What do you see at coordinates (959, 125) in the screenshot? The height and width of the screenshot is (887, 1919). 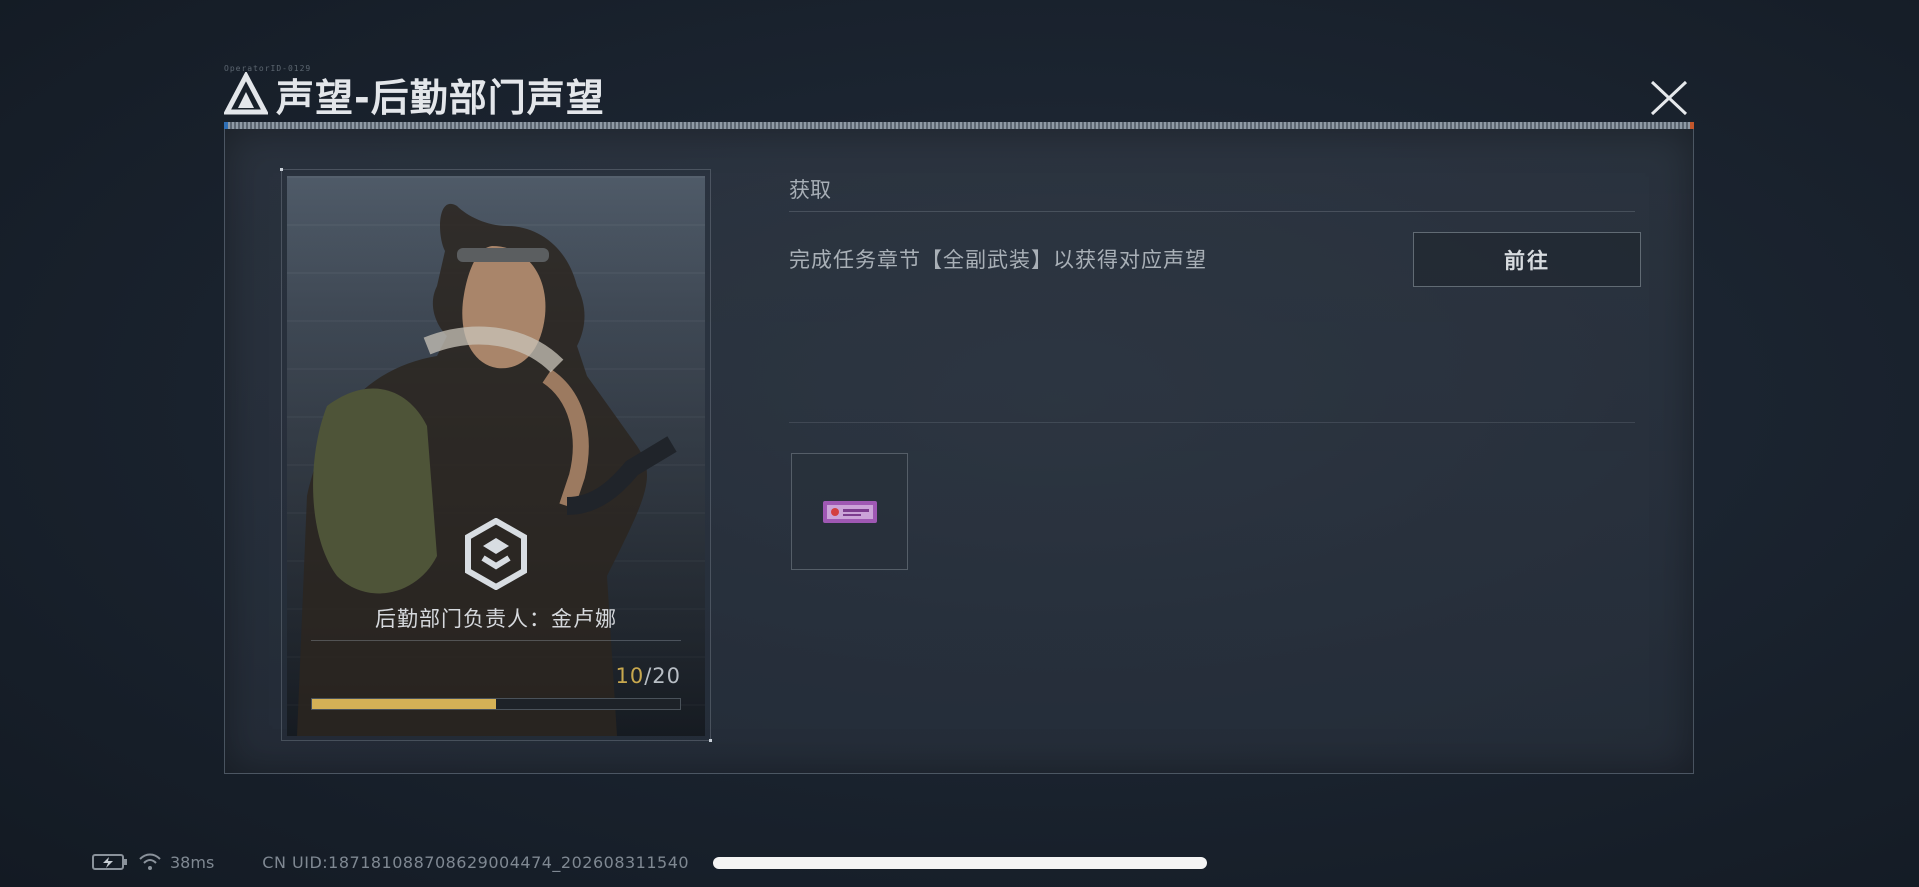 I see `title-divider` at bounding box center [959, 125].